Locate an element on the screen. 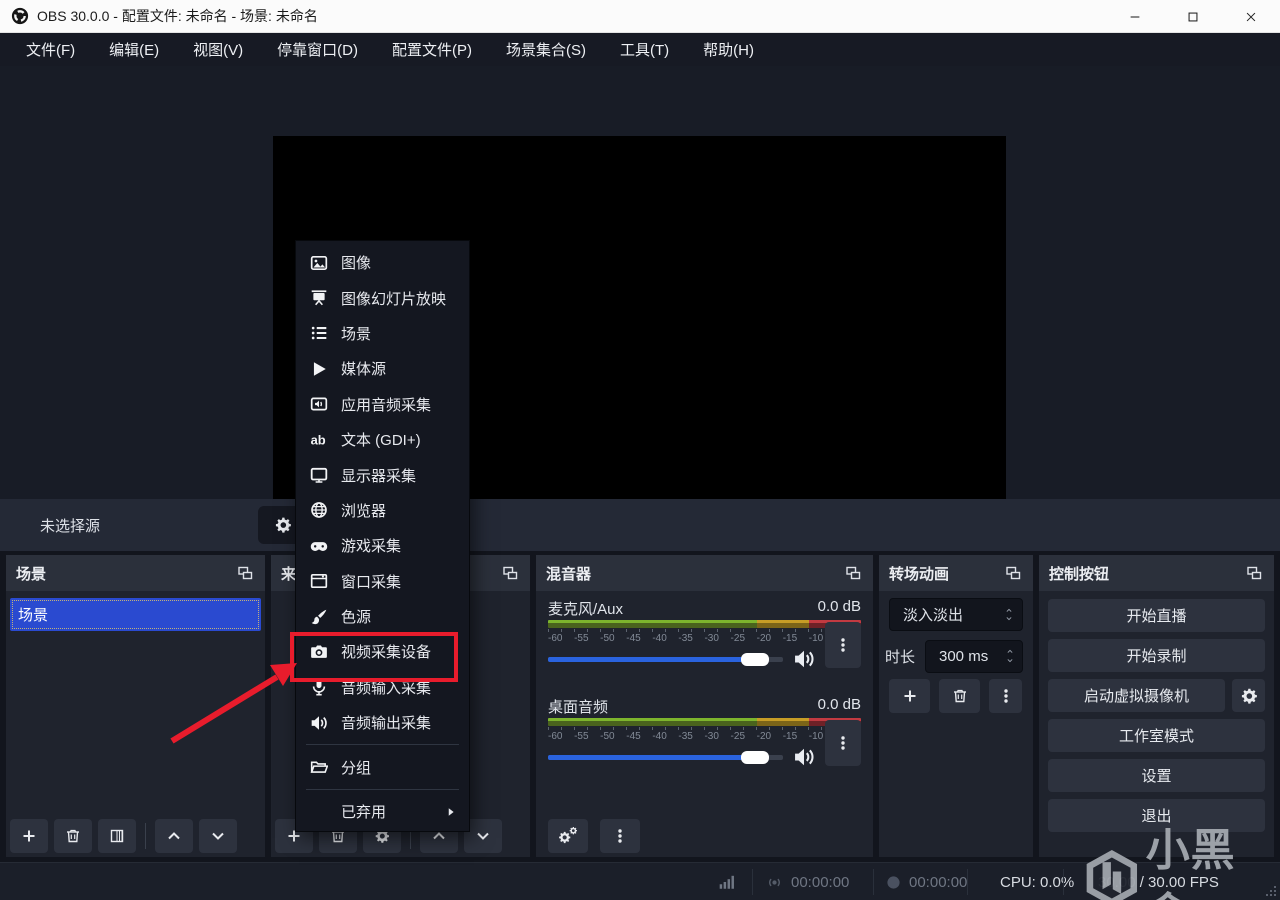 The height and width of the screenshot is (900, 1280). spin-arrows is located at coordinates (1010, 656).